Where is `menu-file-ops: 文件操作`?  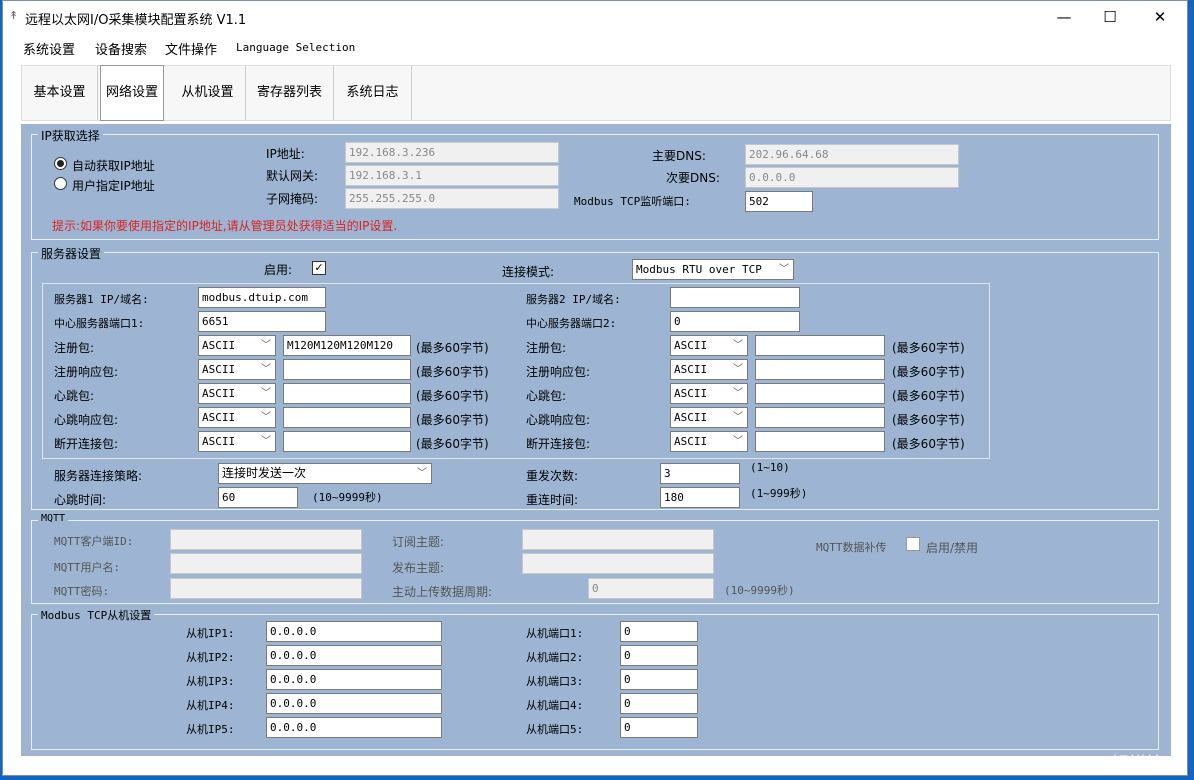
menu-file-ops: 文件操作 is located at coordinates (191, 48).